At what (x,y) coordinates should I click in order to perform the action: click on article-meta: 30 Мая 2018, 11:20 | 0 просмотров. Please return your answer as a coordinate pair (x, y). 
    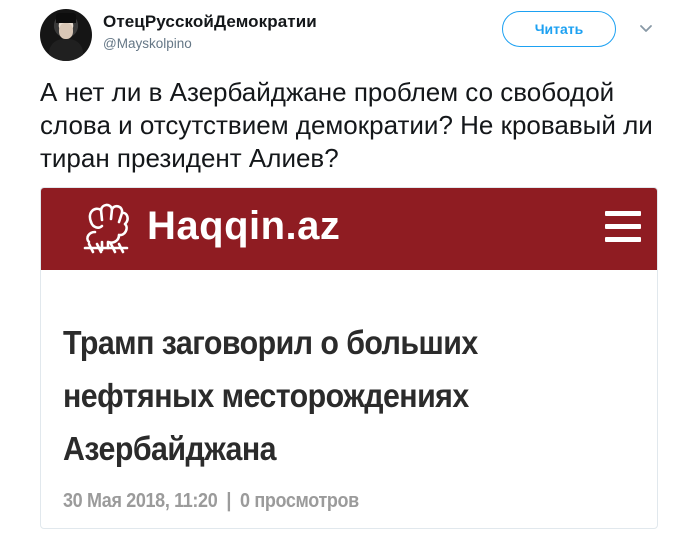
    Looking at the image, I should click on (211, 501).